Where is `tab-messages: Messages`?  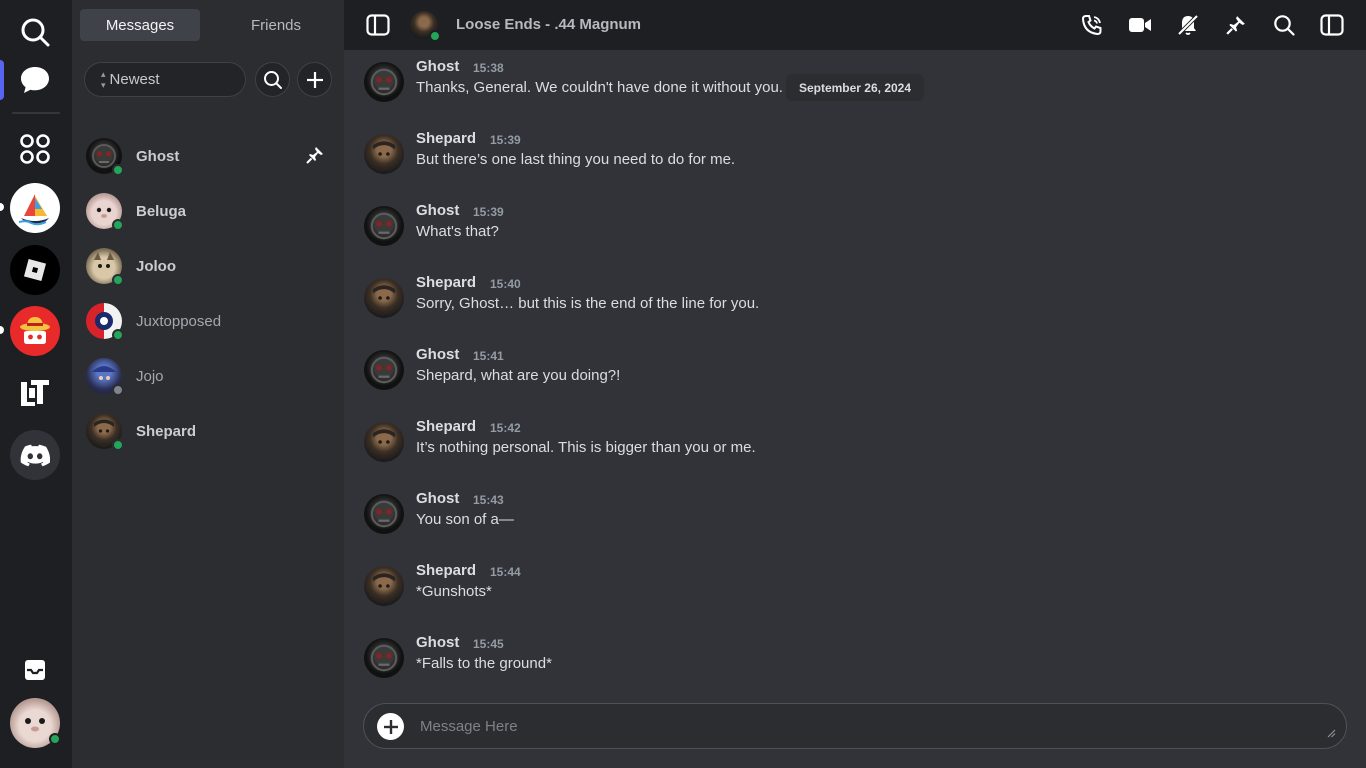
tab-messages: Messages is located at coordinates (140, 25).